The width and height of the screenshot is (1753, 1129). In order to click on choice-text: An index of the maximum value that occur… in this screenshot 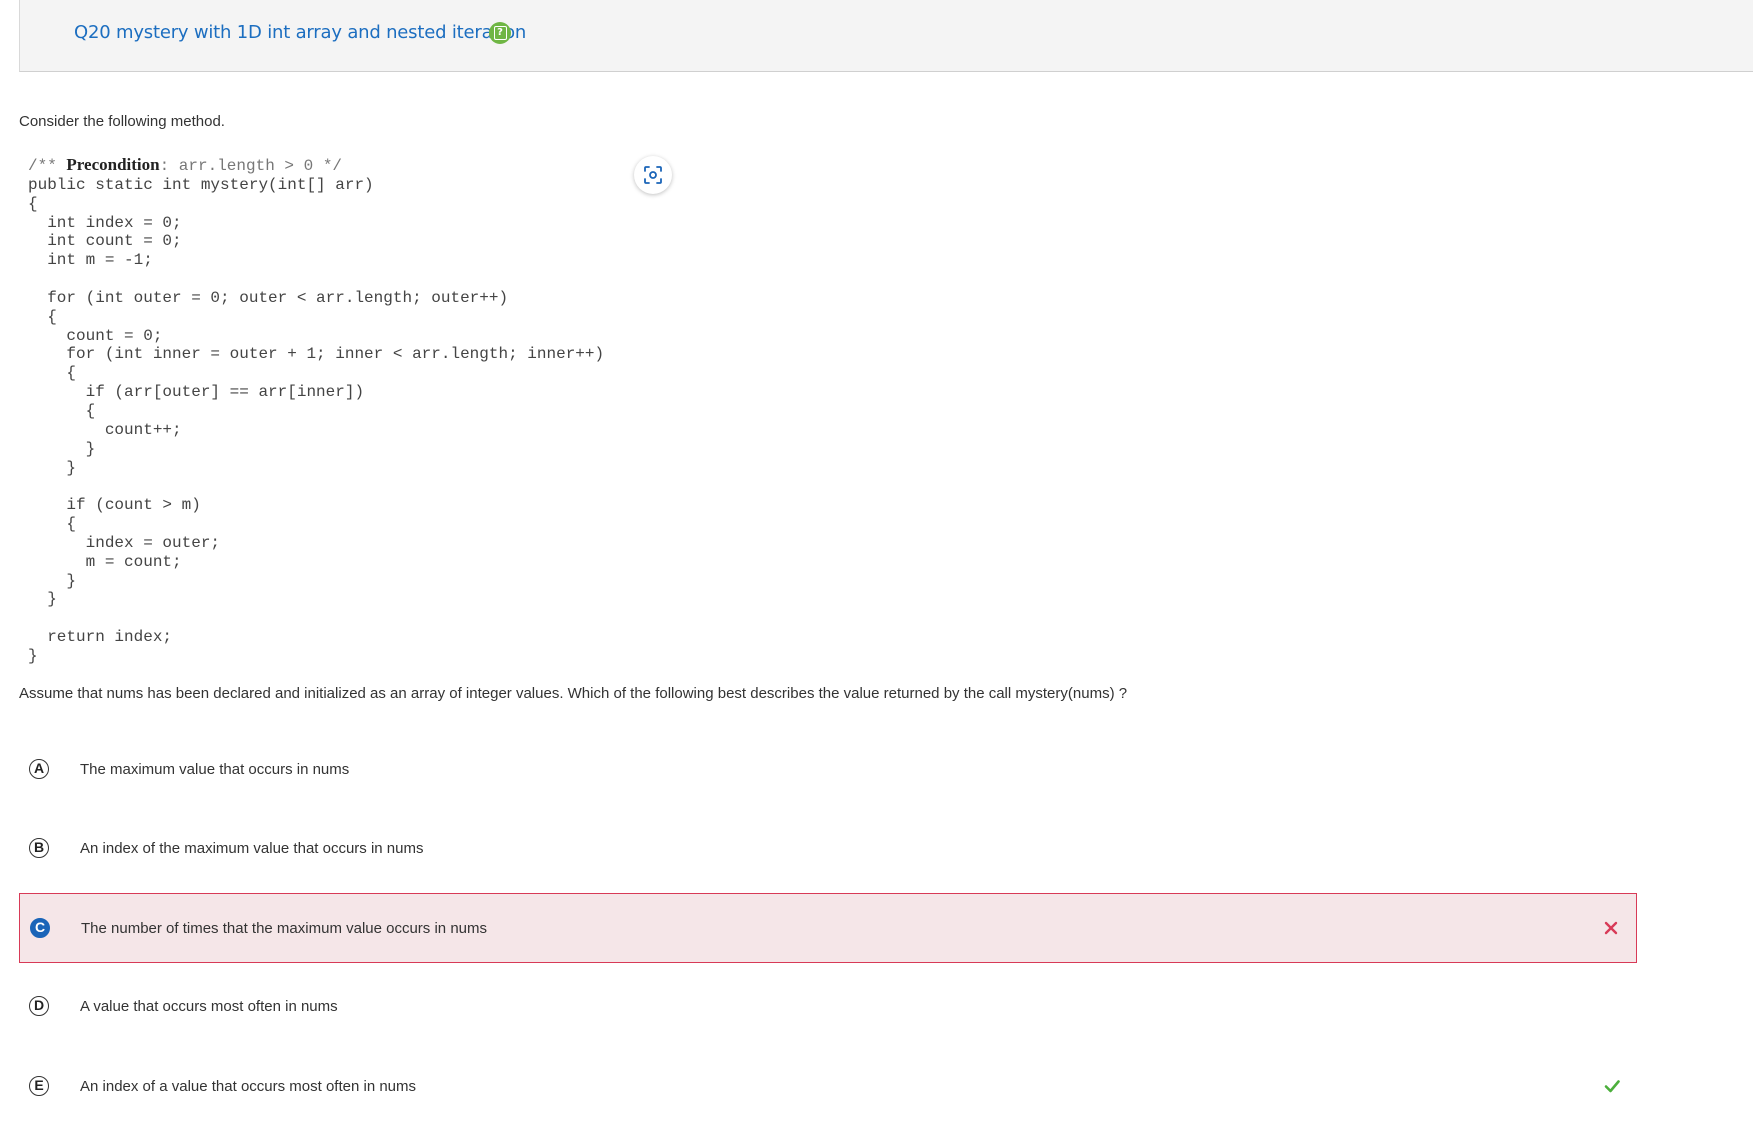, I will do `click(252, 848)`.